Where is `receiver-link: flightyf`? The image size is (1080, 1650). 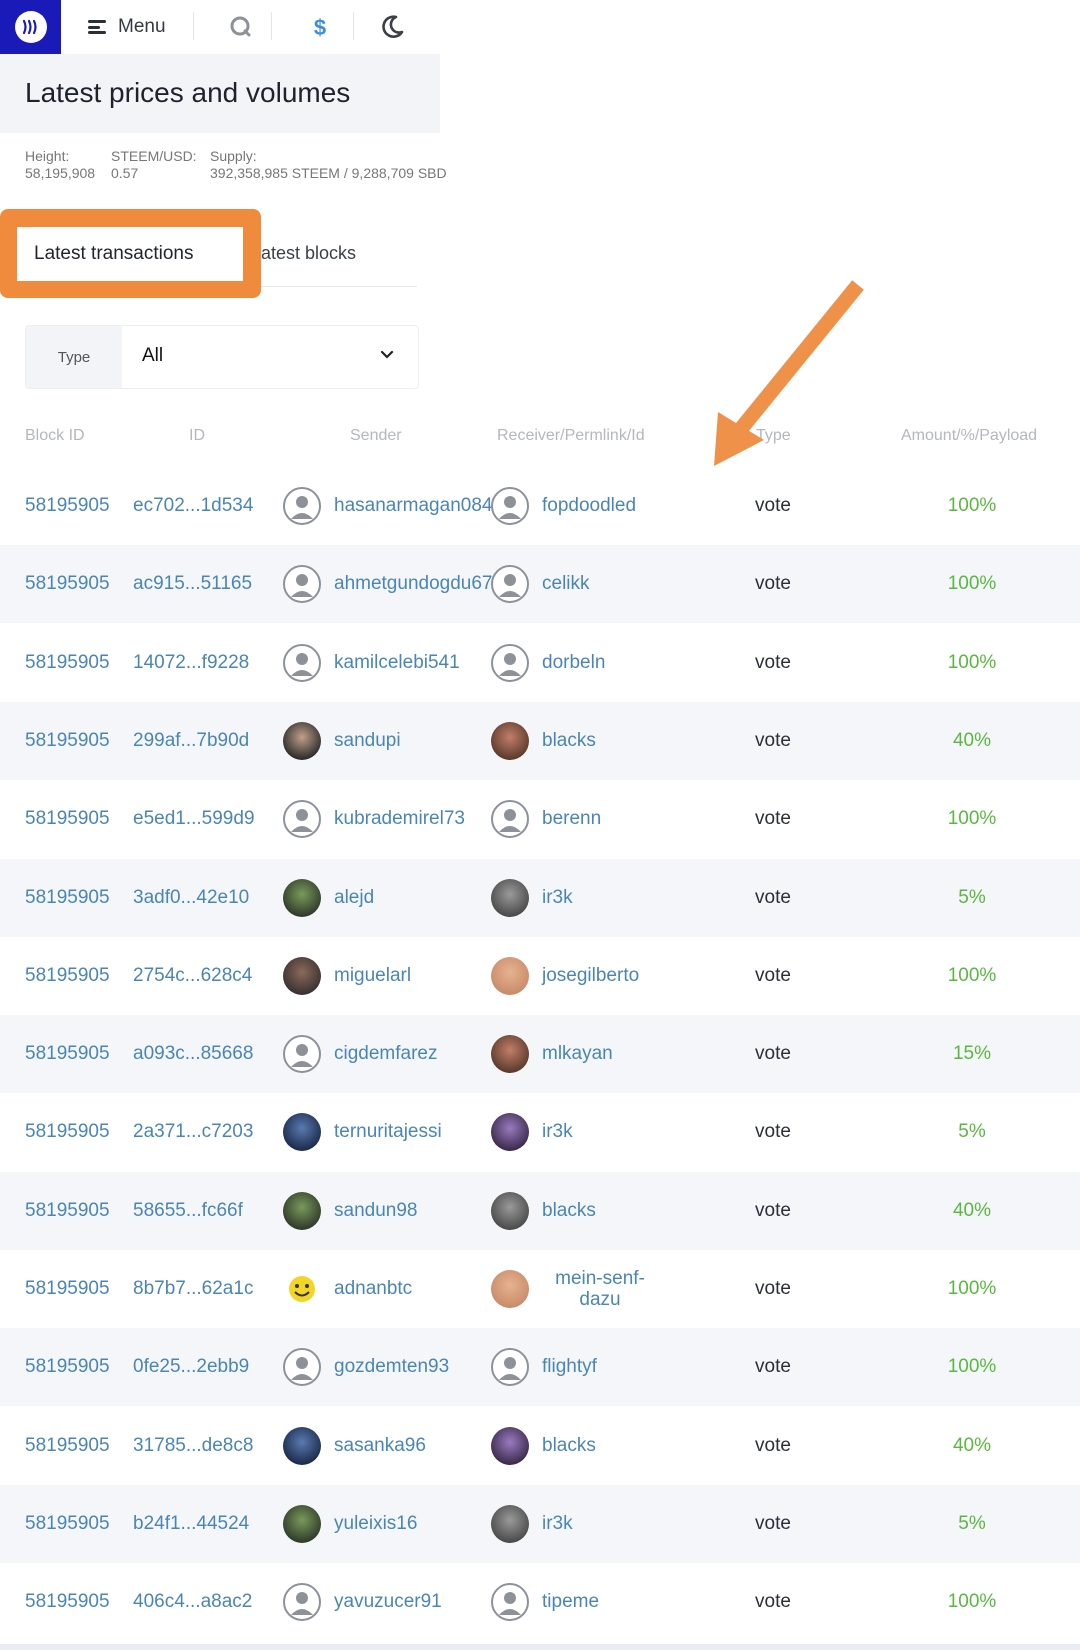 receiver-link: flightyf is located at coordinates (569, 1367).